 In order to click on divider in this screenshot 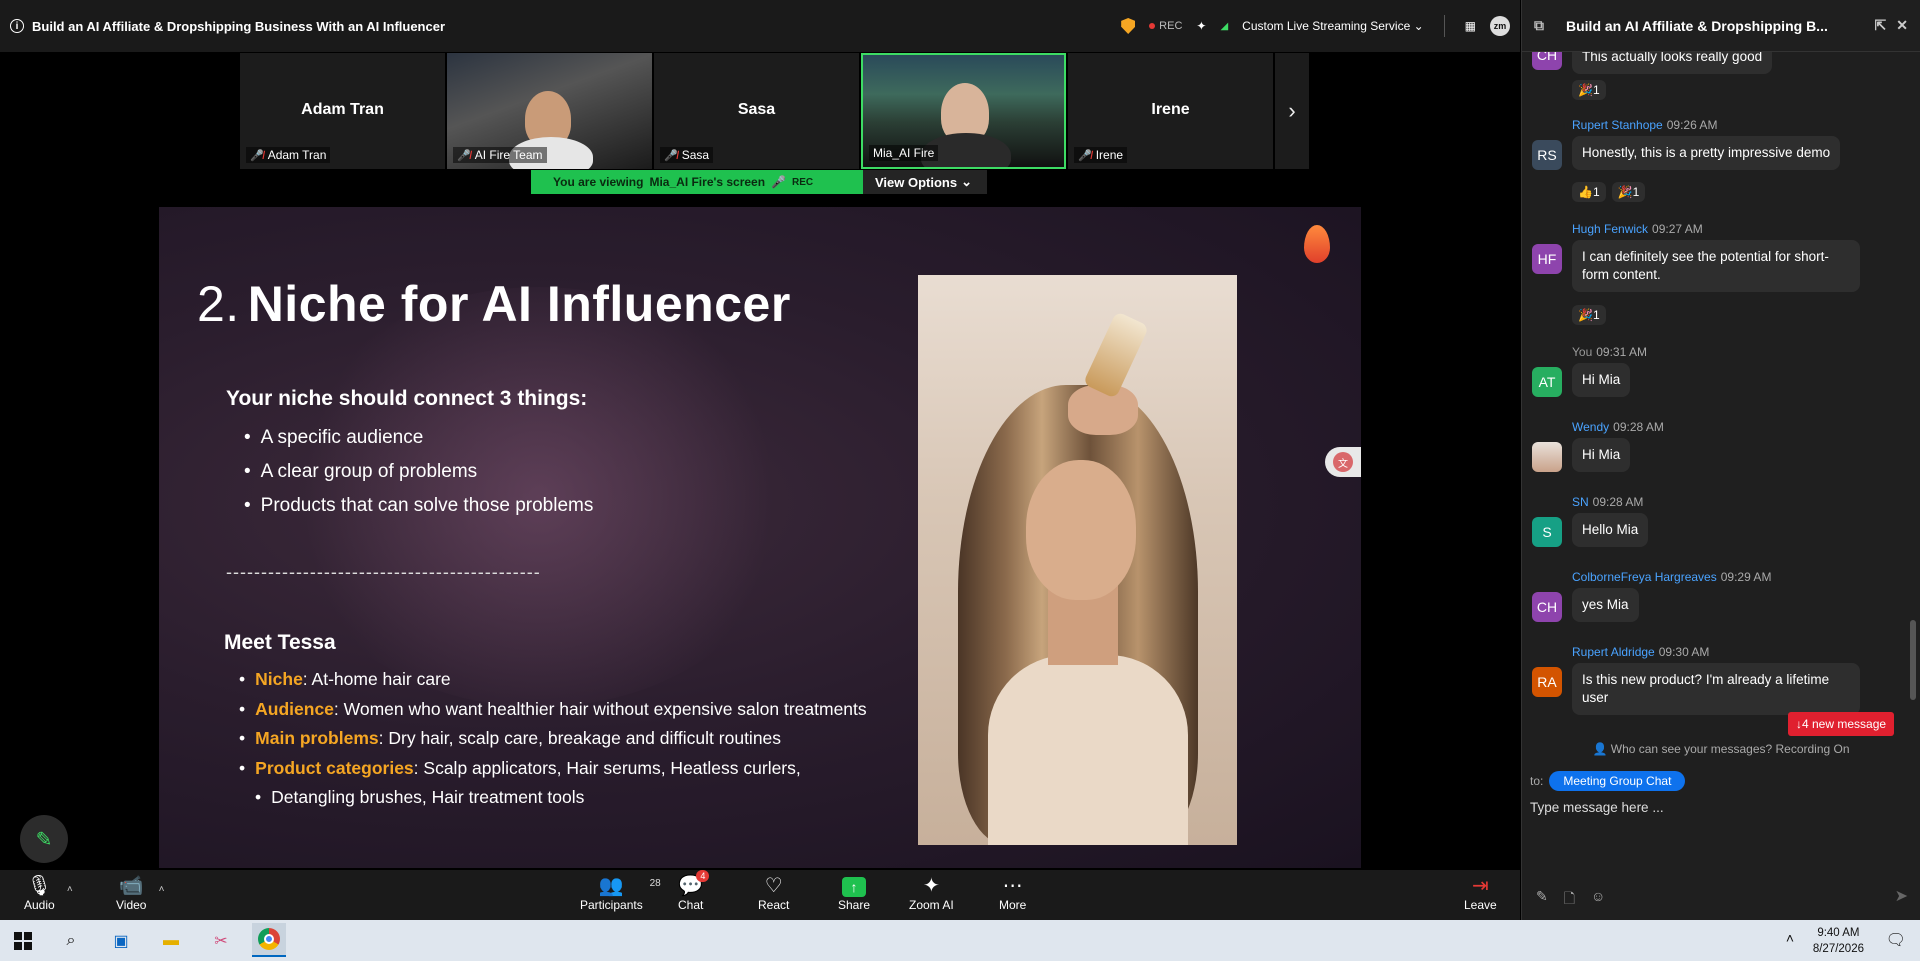, I will do `click(1444, 26)`.